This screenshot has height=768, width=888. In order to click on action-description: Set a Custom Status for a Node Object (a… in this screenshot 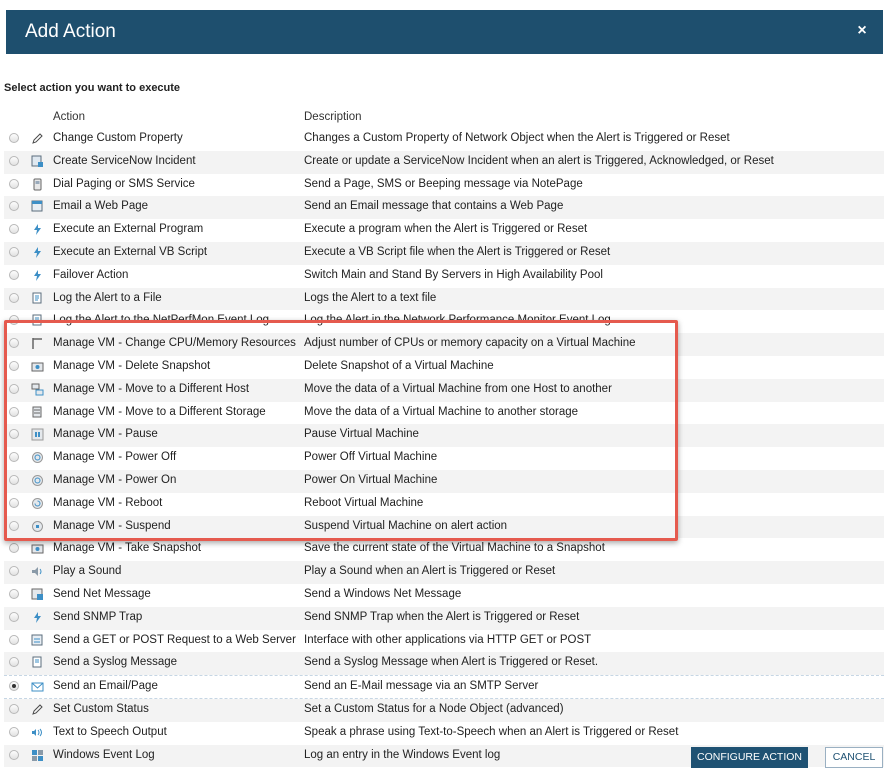, I will do `click(434, 708)`.